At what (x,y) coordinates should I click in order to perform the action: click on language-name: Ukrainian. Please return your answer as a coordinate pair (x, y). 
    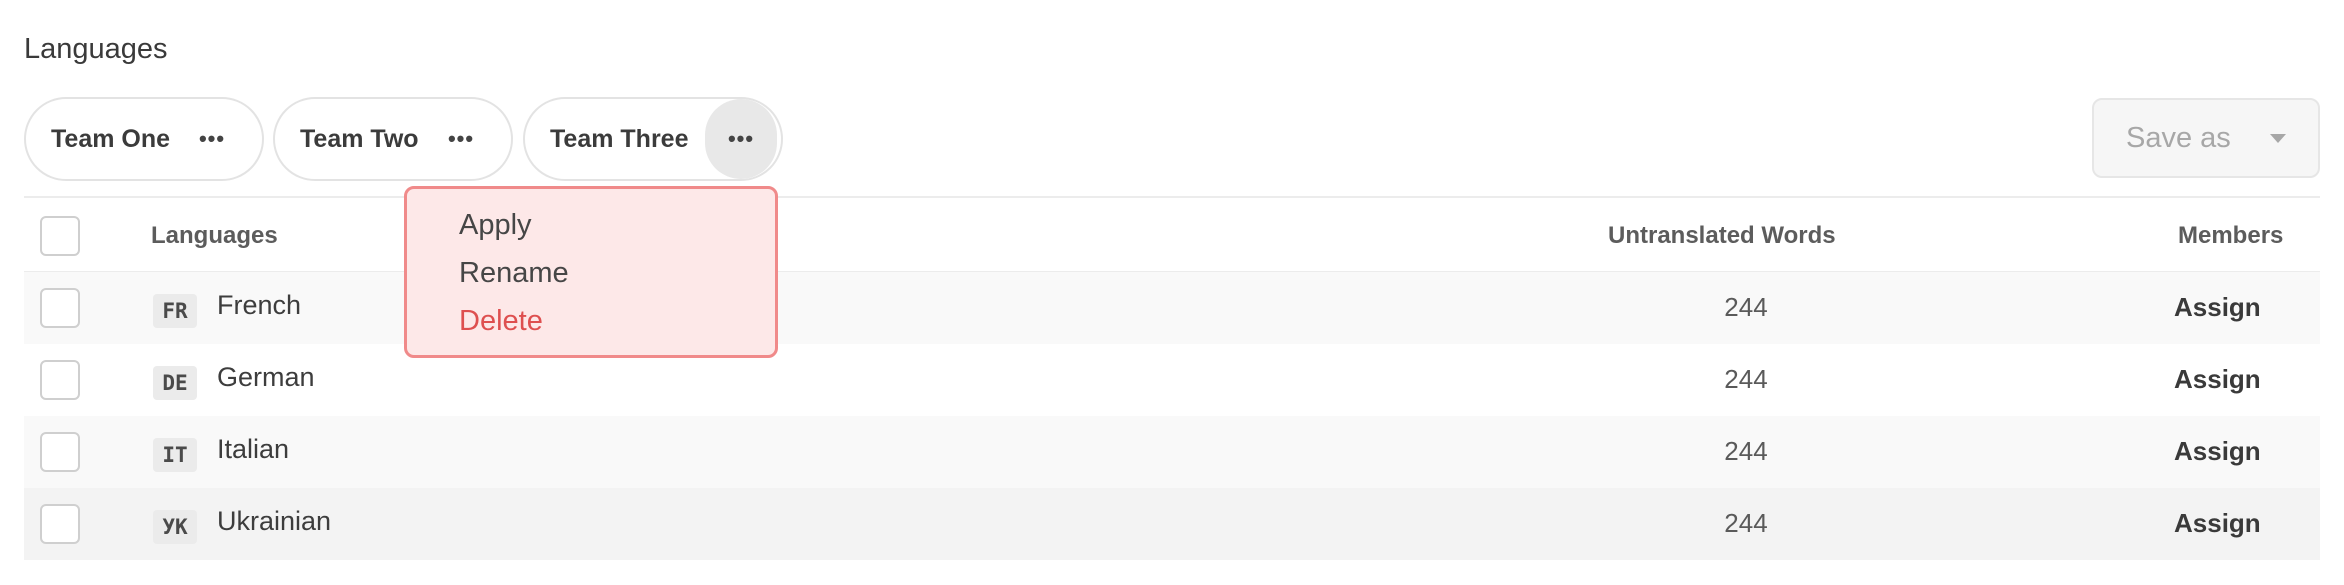
    Looking at the image, I should click on (274, 521).